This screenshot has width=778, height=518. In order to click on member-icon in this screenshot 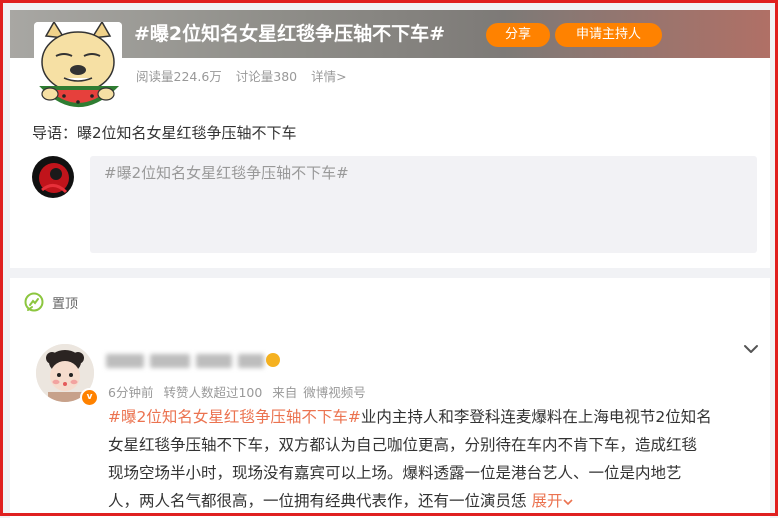, I will do `click(273, 360)`.